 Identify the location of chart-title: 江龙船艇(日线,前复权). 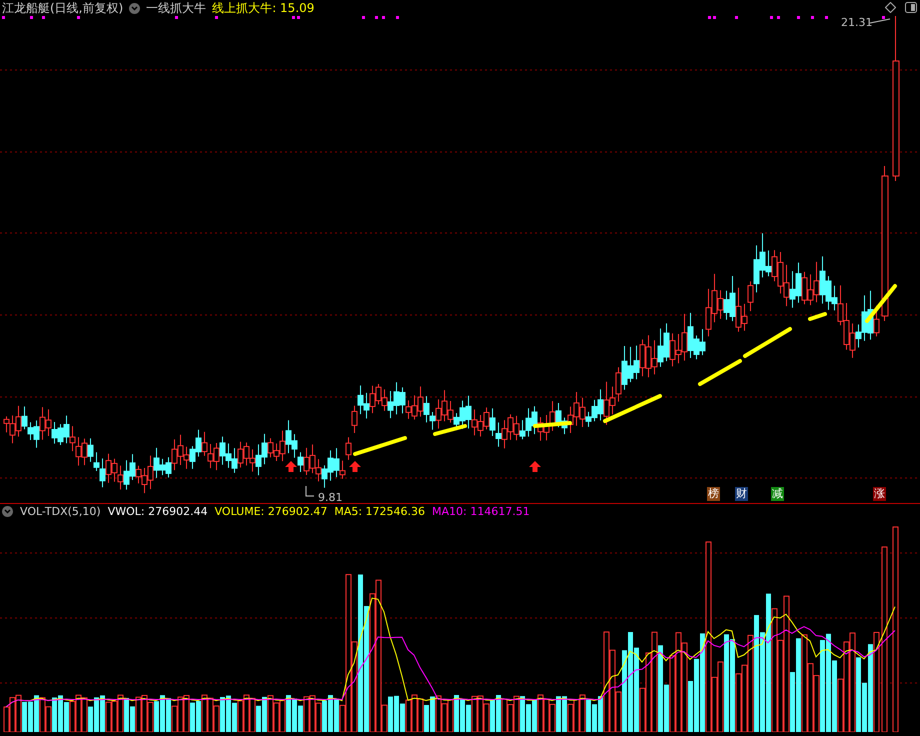
(63, 8).